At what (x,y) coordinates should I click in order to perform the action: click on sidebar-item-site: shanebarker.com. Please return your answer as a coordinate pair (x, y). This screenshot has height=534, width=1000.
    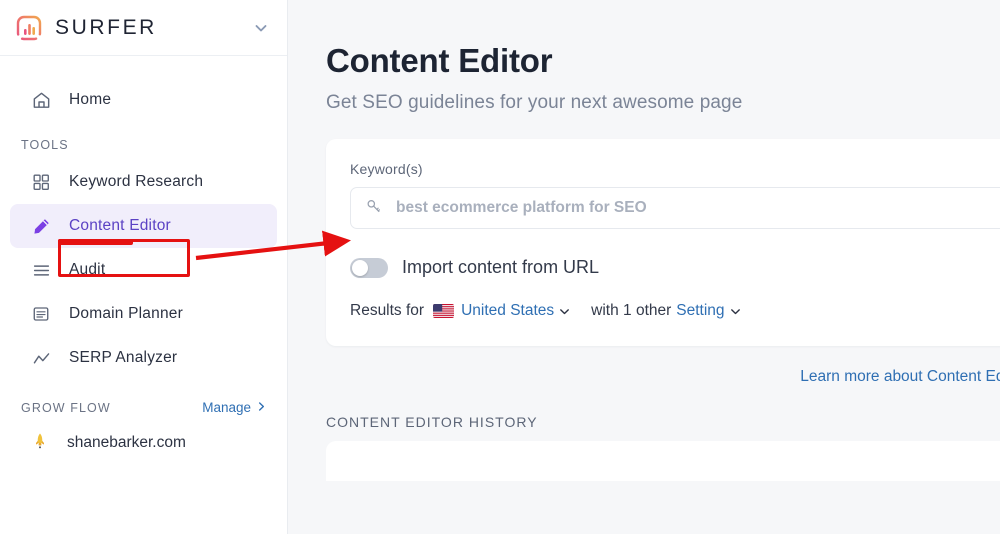
    Looking at the image, I should click on (143, 443).